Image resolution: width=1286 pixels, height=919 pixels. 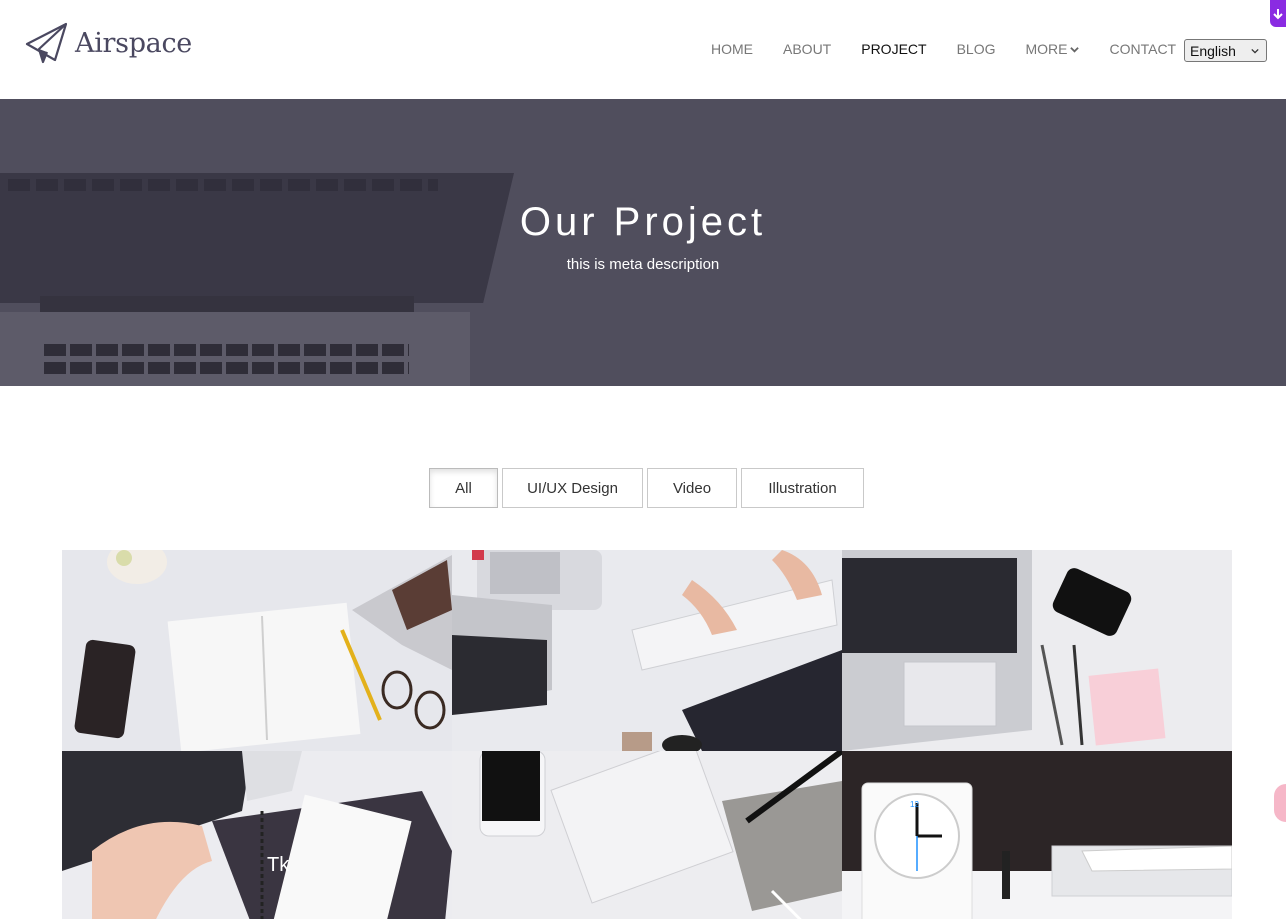 I want to click on chat-bubble, so click(x=1280, y=803).